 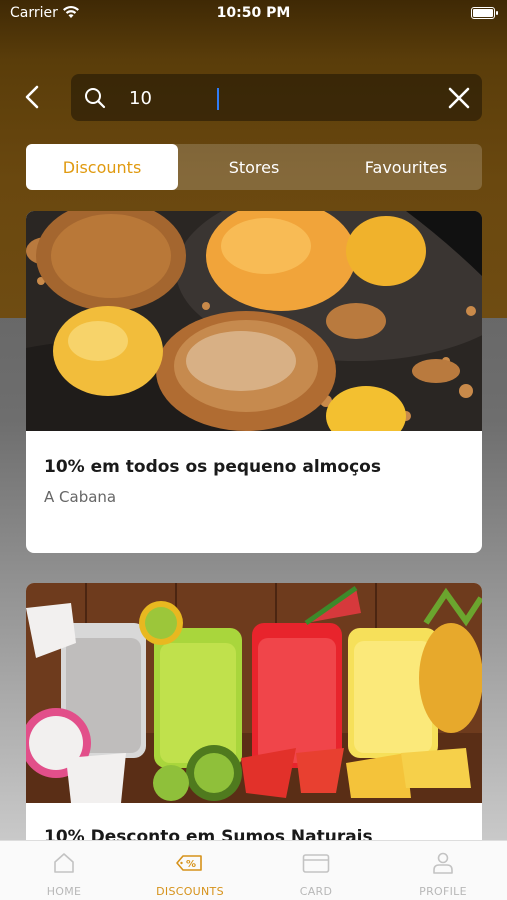 I want to click on back-chevron-icon, so click(x=33, y=97).